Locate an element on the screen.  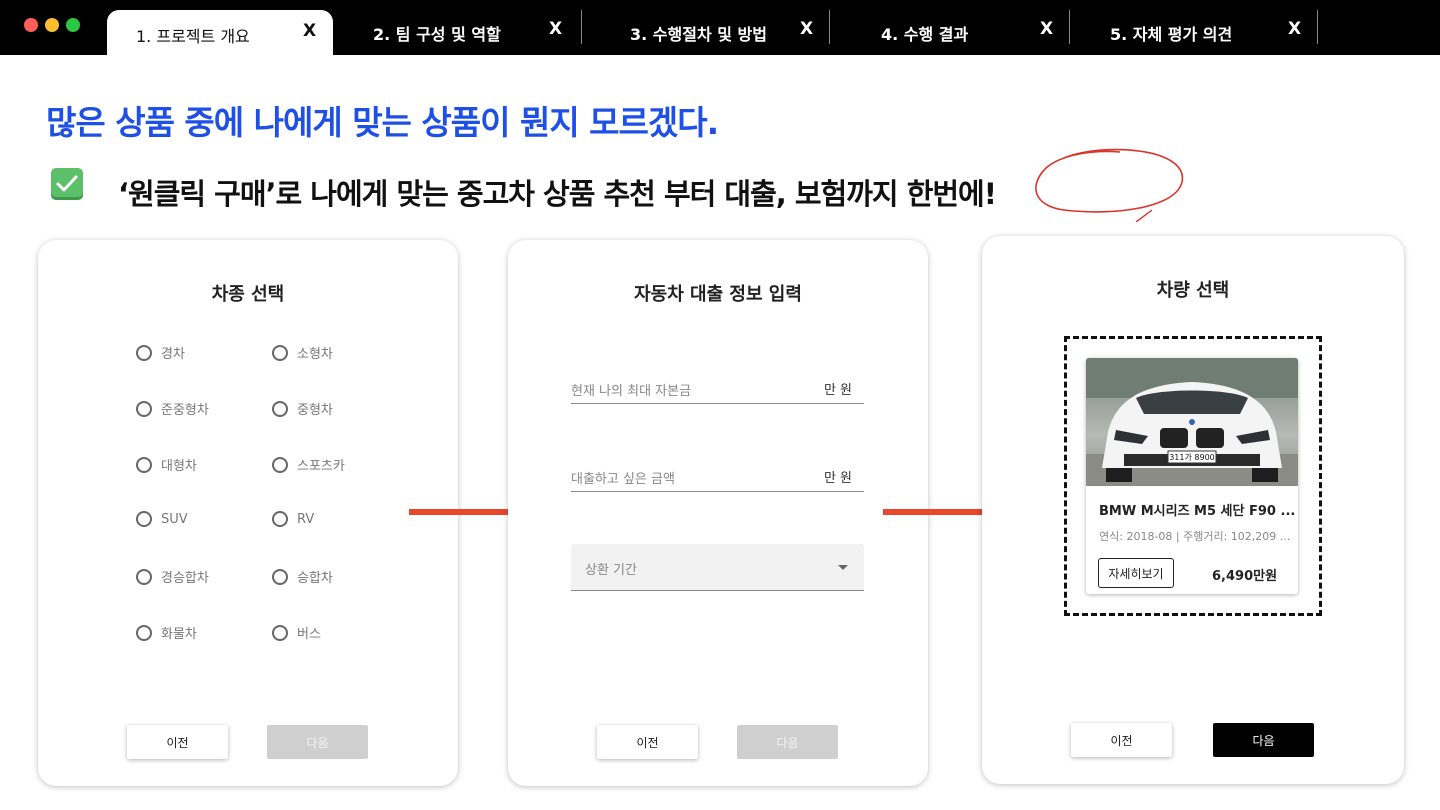
license-plate: 311가 8900 is located at coordinates (1192, 457).